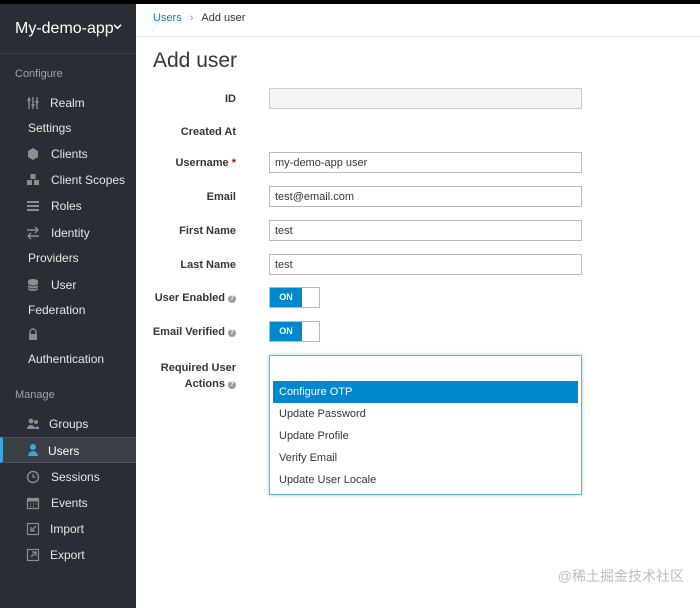 The image size is (700, 608). I want to click on watermark: @稀土掘金技术社区, so click(620, 576).